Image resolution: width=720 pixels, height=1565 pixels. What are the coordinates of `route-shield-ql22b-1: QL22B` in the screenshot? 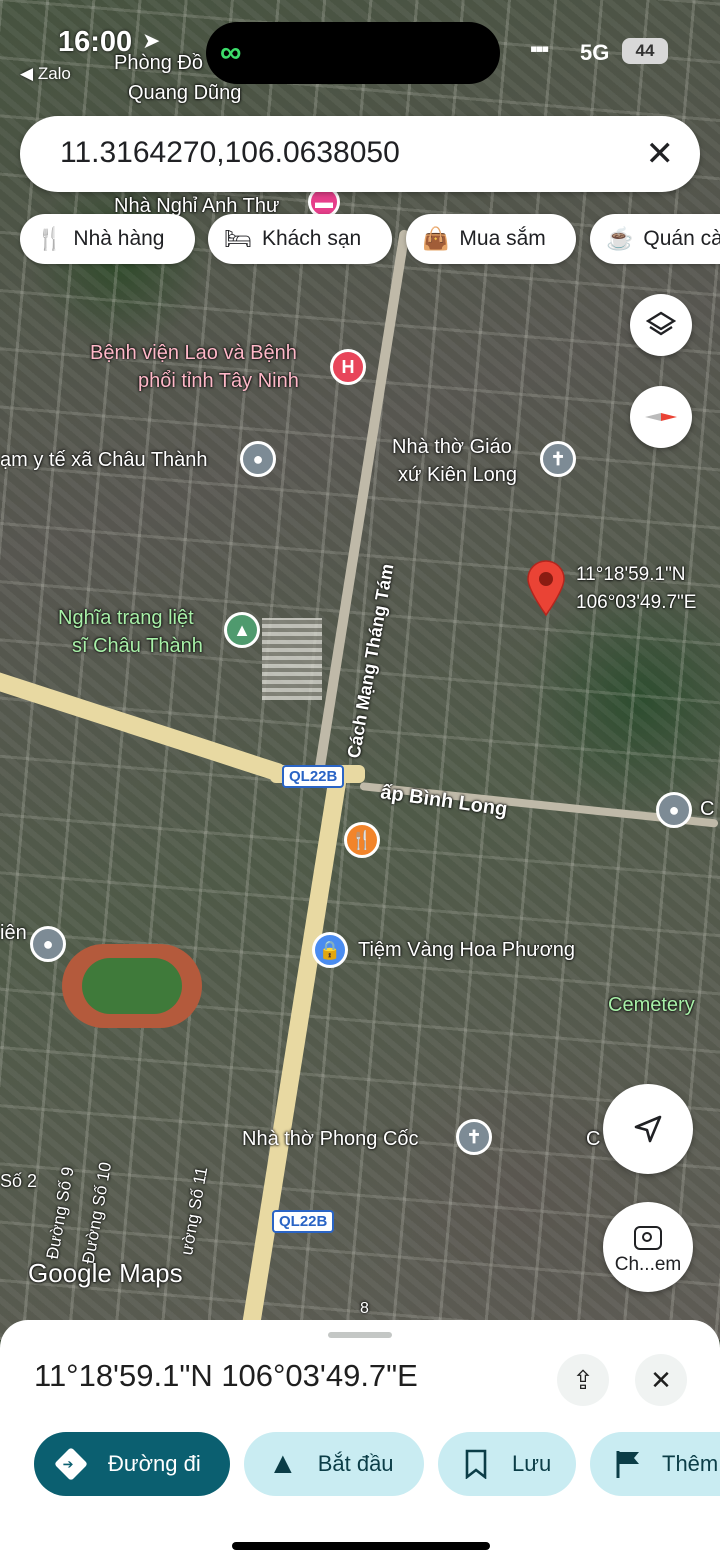 It's located at (313, 776).